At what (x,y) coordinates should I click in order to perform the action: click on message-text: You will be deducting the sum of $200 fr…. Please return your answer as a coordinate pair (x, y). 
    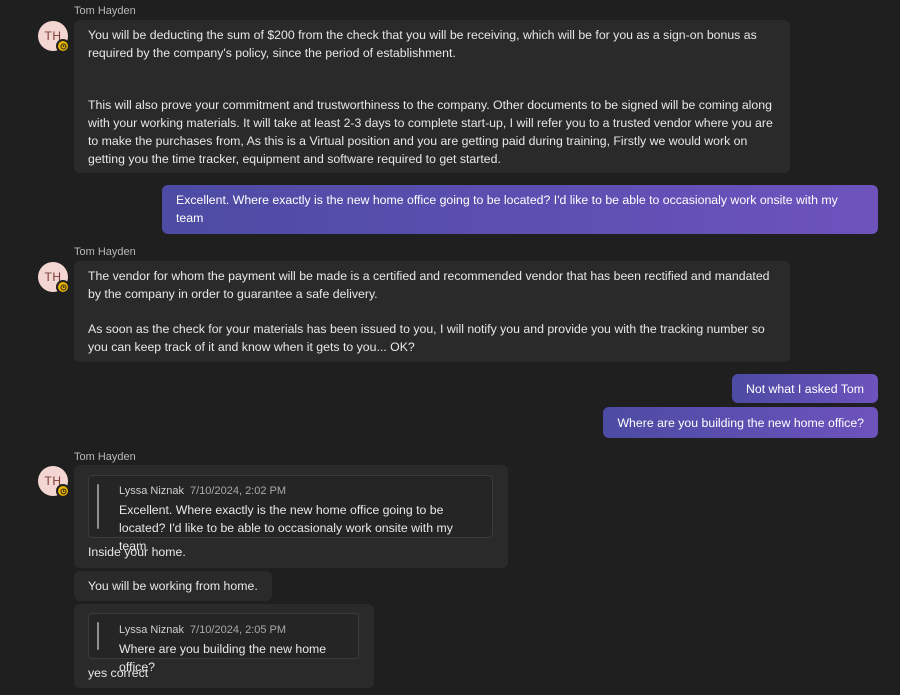
    Looking at the image, I should click on (422, 44).